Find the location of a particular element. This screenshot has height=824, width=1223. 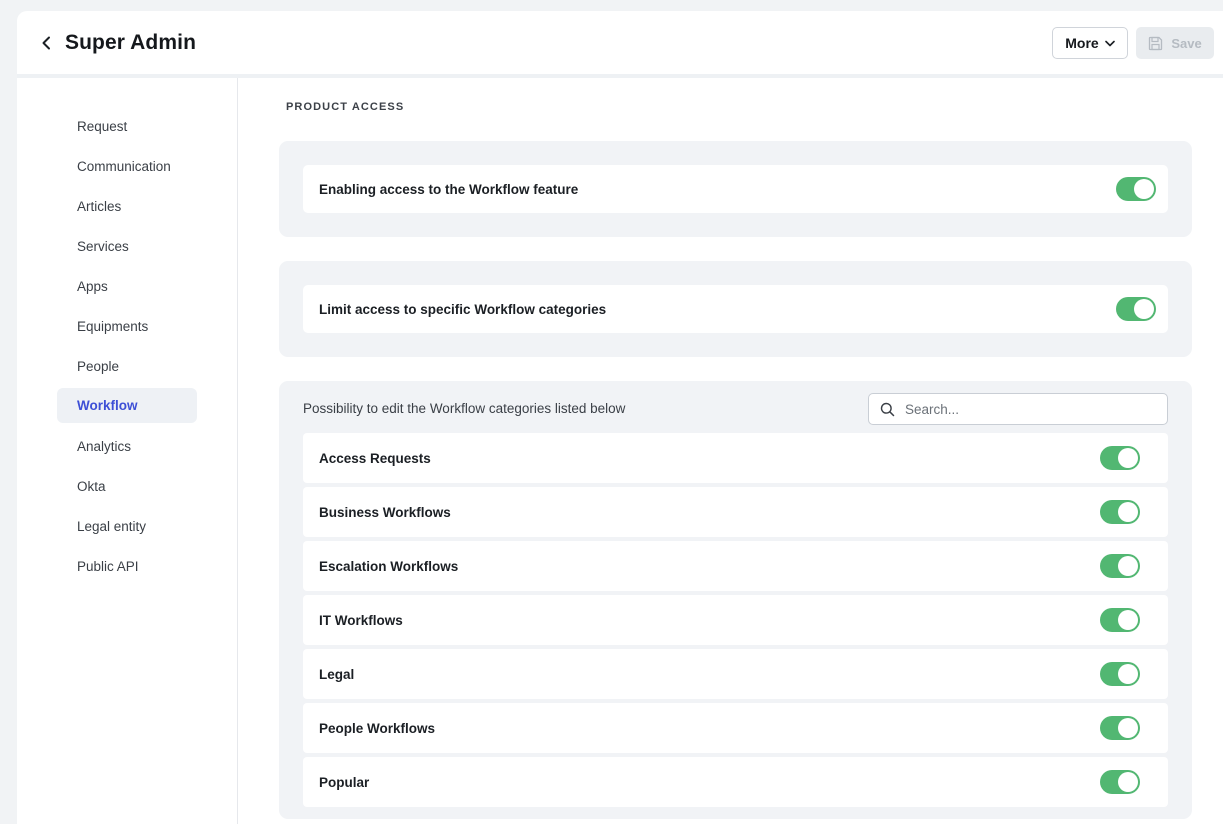

setting-label: Enabling access to the Workflow feature is located at coordinates (449, 189).